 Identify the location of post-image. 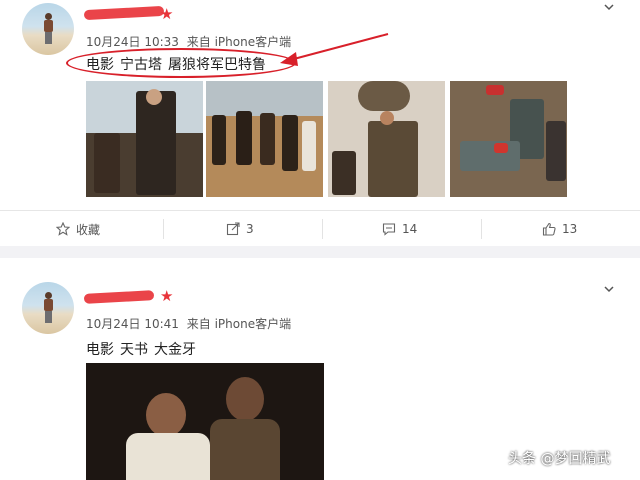
(205, 421).